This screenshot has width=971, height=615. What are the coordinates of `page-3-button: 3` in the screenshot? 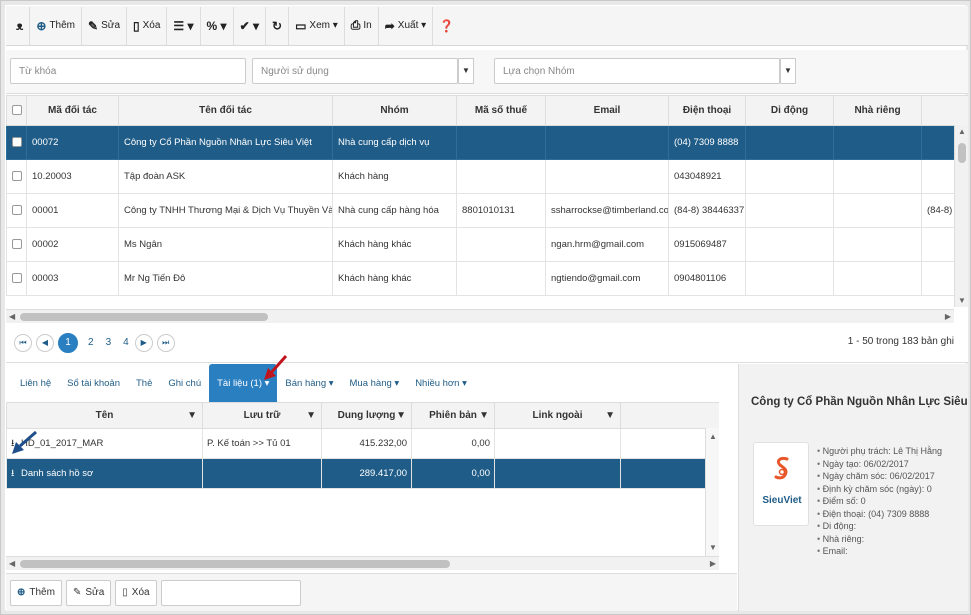 It's located at (109, 342).